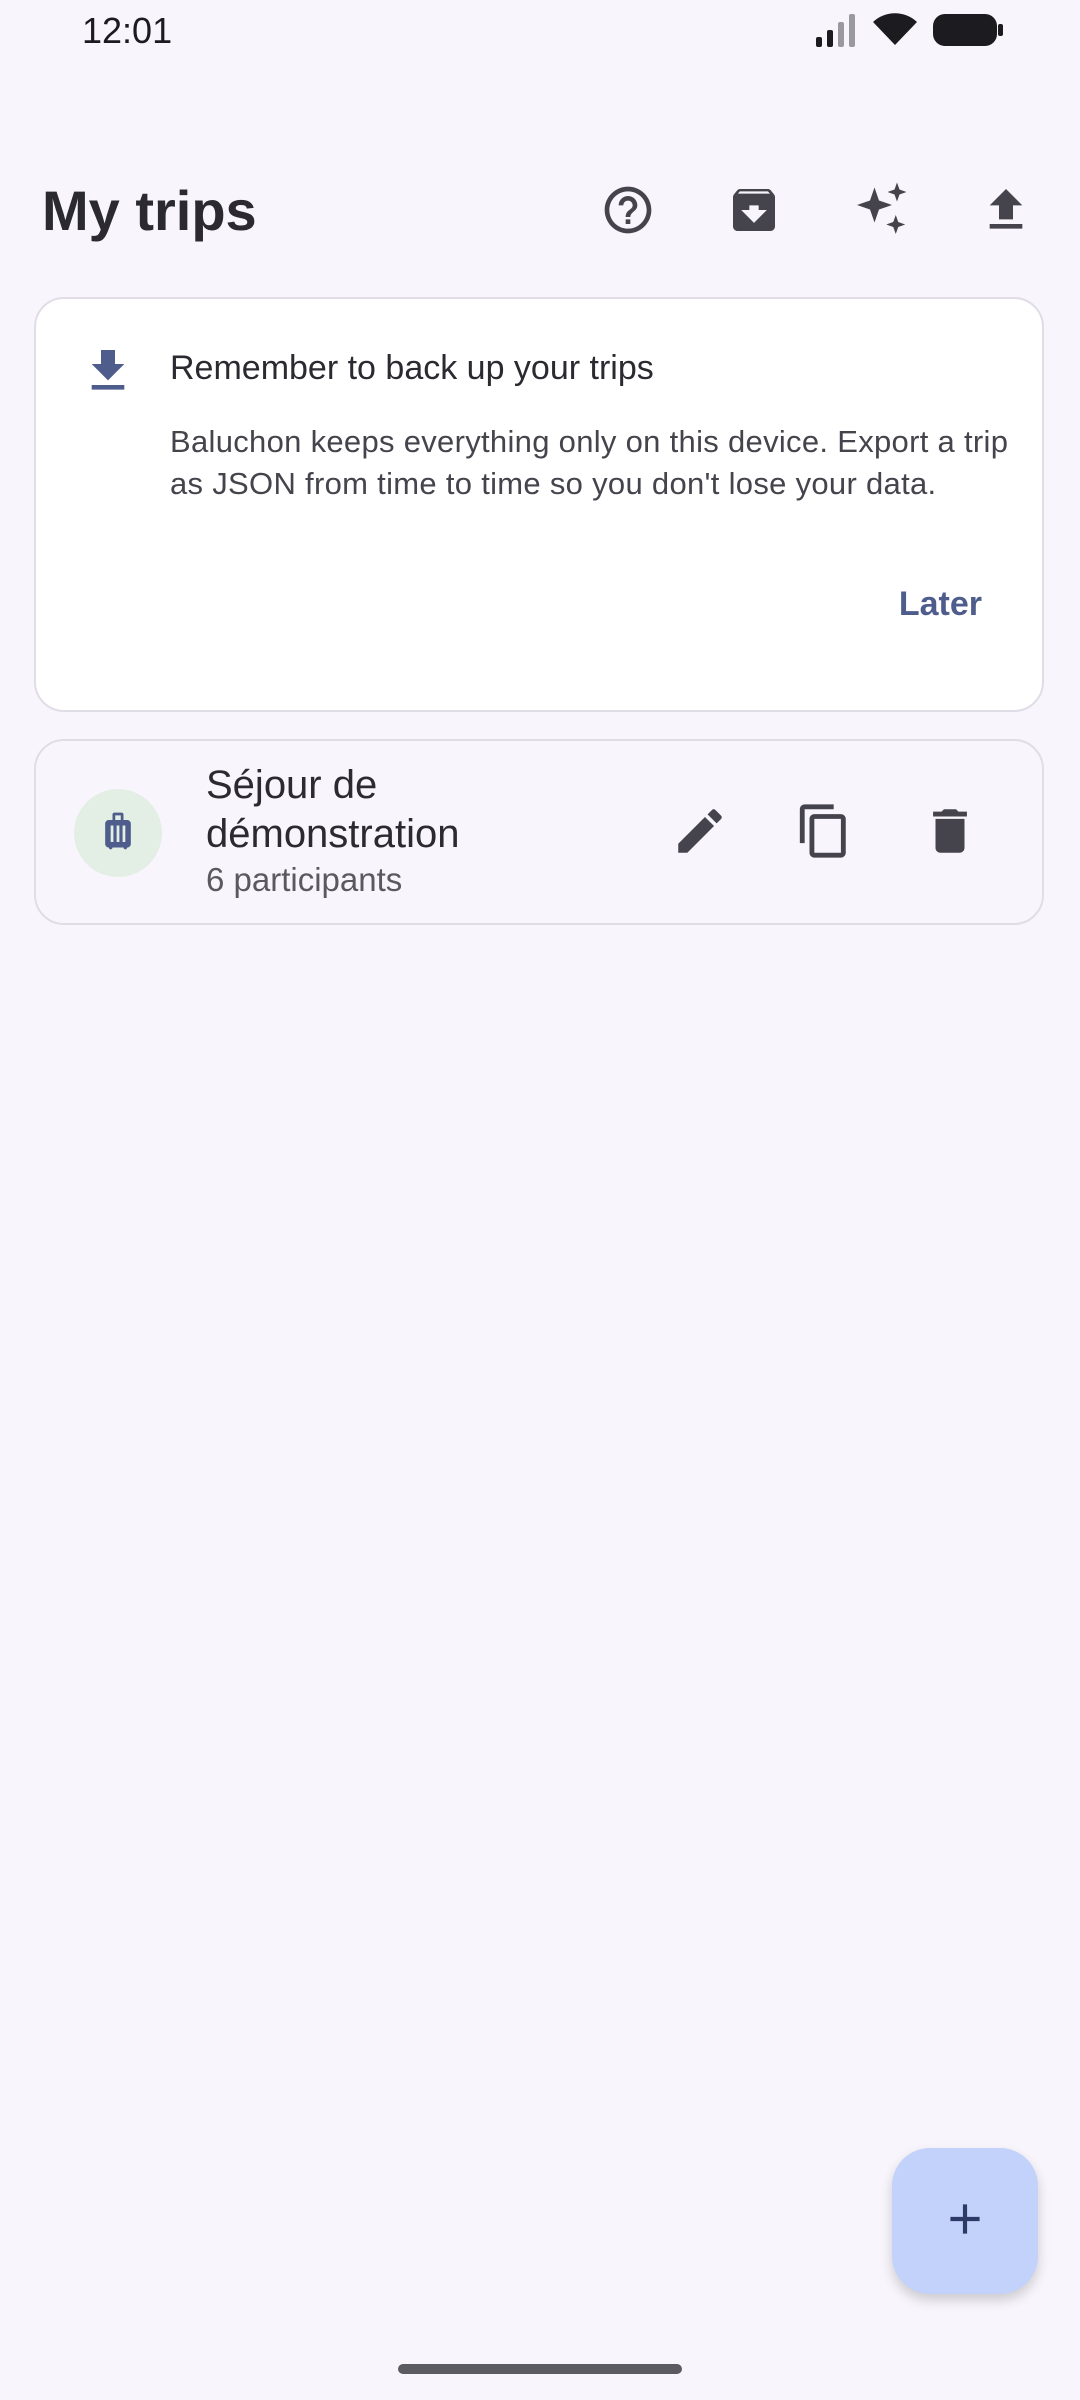 This screenshot has height=2400, width=1080. What do you see at coordinates (333, 809) in the screenshot?
I see `trip-name: Séjour de démonstration` at bounding box center [333, 809].